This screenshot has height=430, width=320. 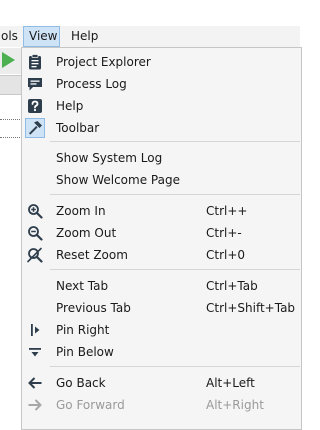 I want to click on pin-right-icon, so click(x=35, y=330).